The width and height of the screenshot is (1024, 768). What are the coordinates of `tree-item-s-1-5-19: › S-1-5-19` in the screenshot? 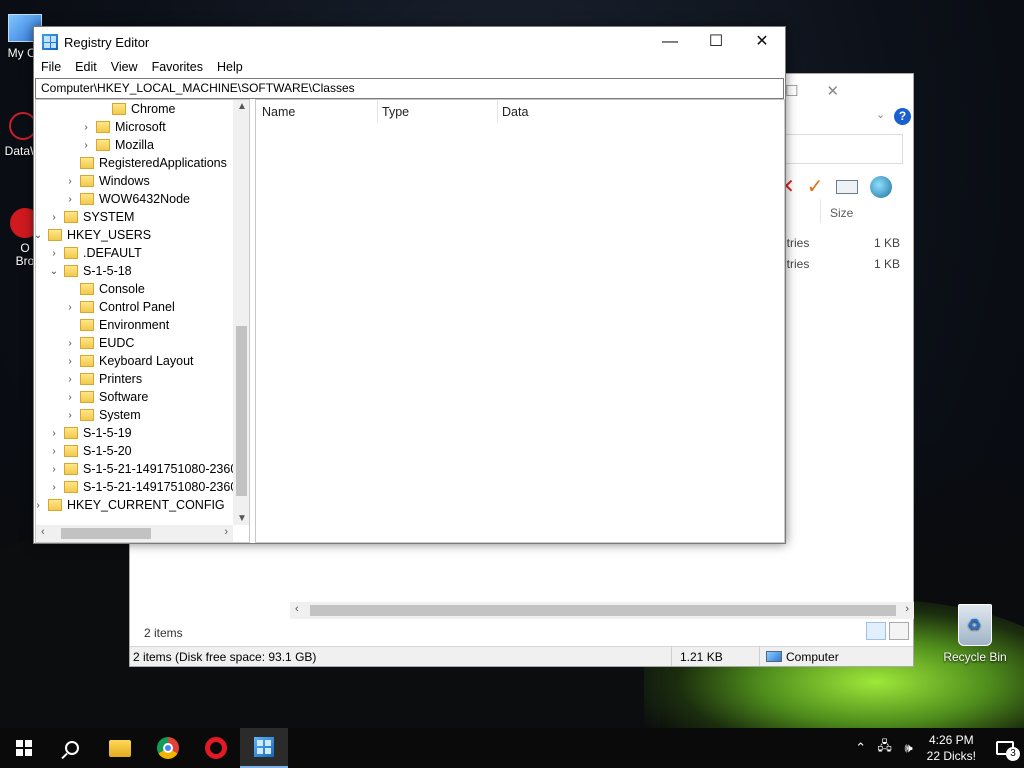 It's located at (89, 433).